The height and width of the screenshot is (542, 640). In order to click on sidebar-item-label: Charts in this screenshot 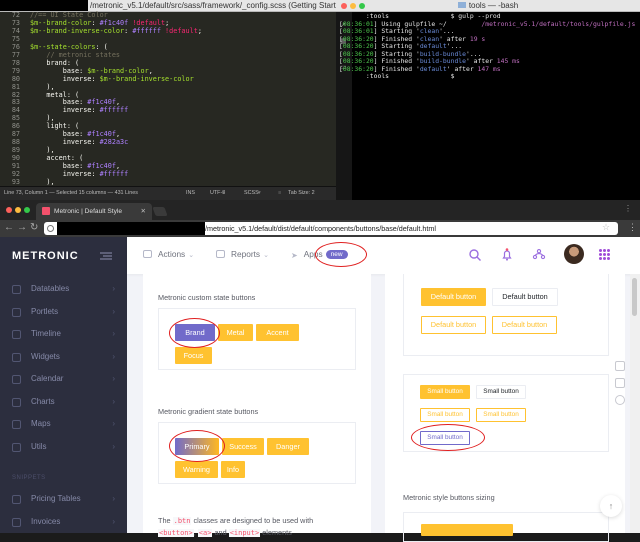, I will do `click(43, 401)`.